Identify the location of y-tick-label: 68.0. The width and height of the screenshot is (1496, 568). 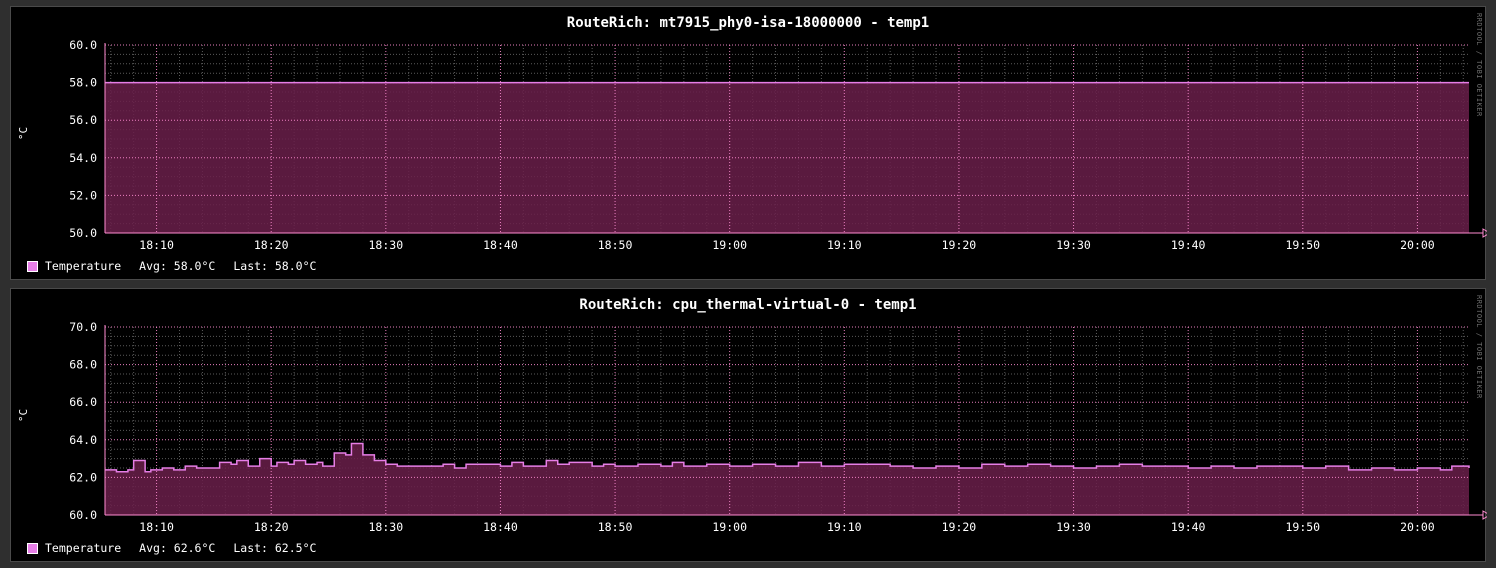
(83, 365).